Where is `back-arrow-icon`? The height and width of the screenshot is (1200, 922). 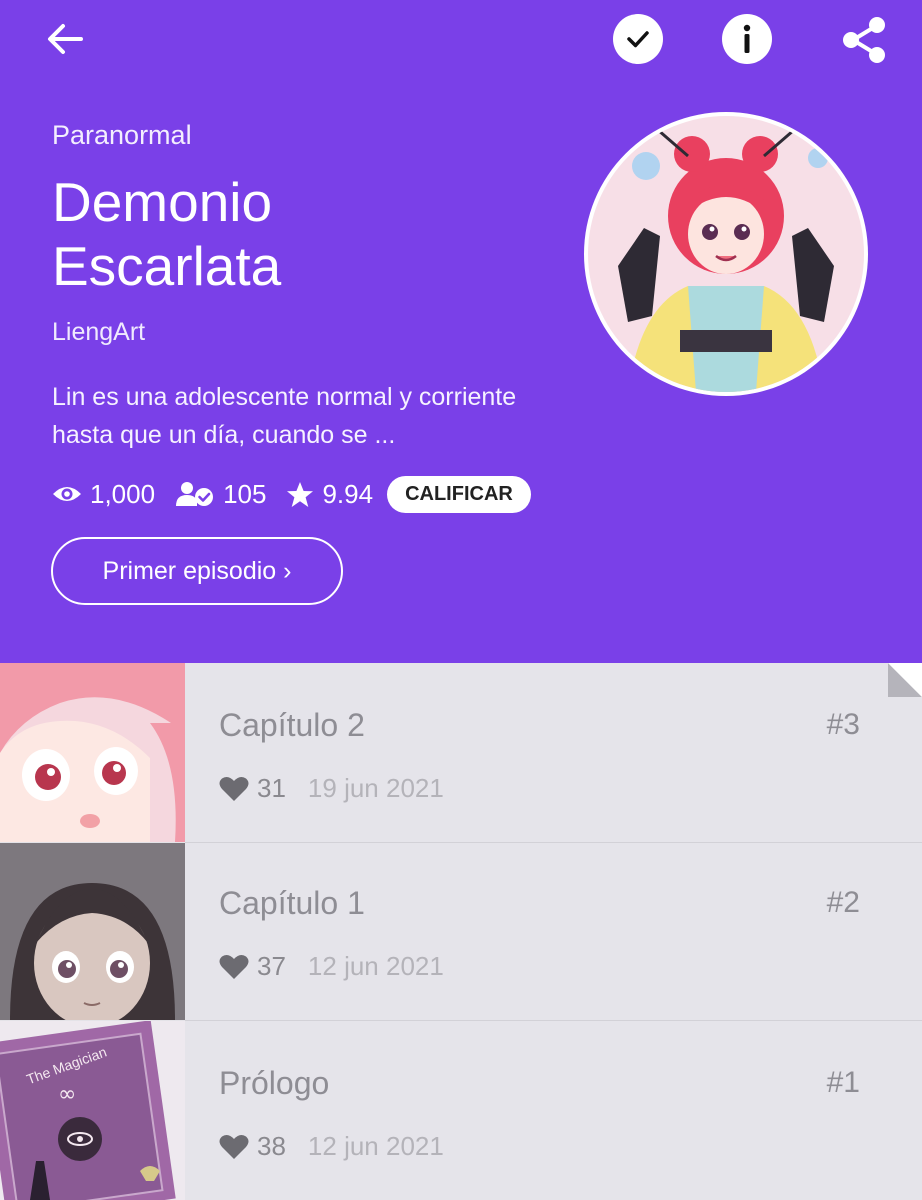 back-arrow-icon is located at coordinates (65, 39).